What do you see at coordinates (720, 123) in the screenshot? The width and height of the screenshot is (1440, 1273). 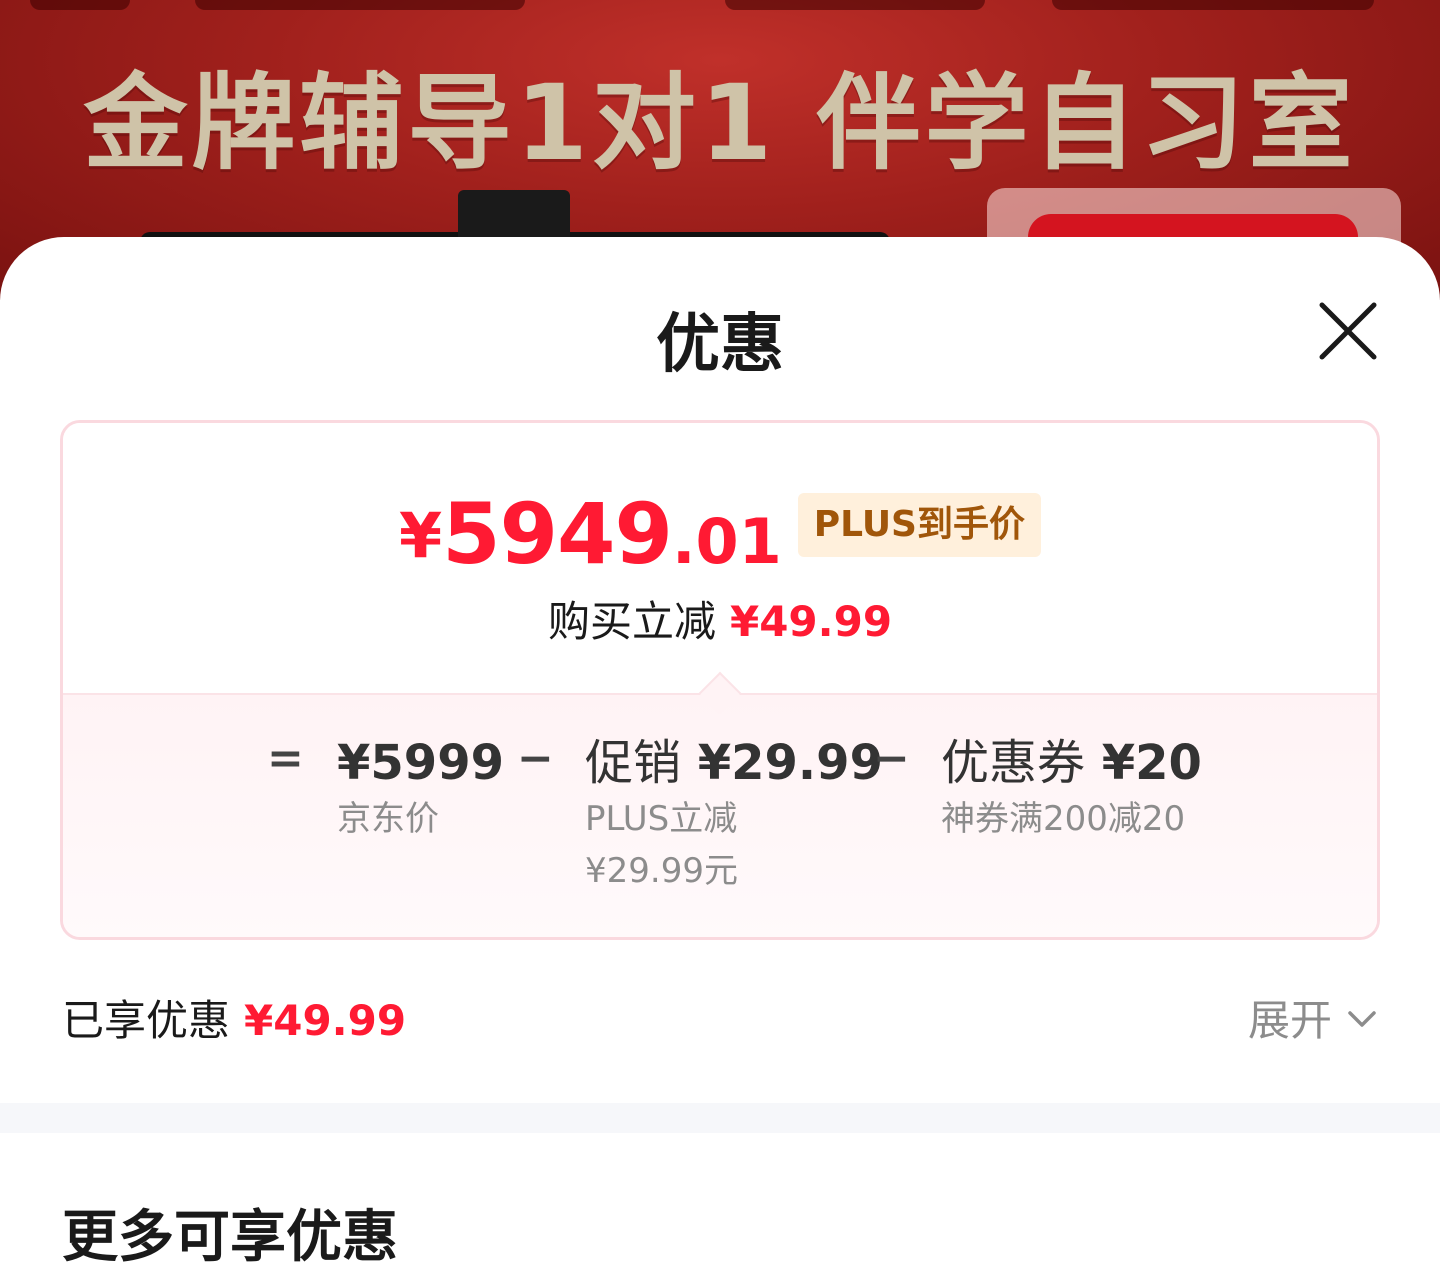 I see `banner-title: 金牌辅导1对1 伴学自习室` at bounding box center [720, 123].